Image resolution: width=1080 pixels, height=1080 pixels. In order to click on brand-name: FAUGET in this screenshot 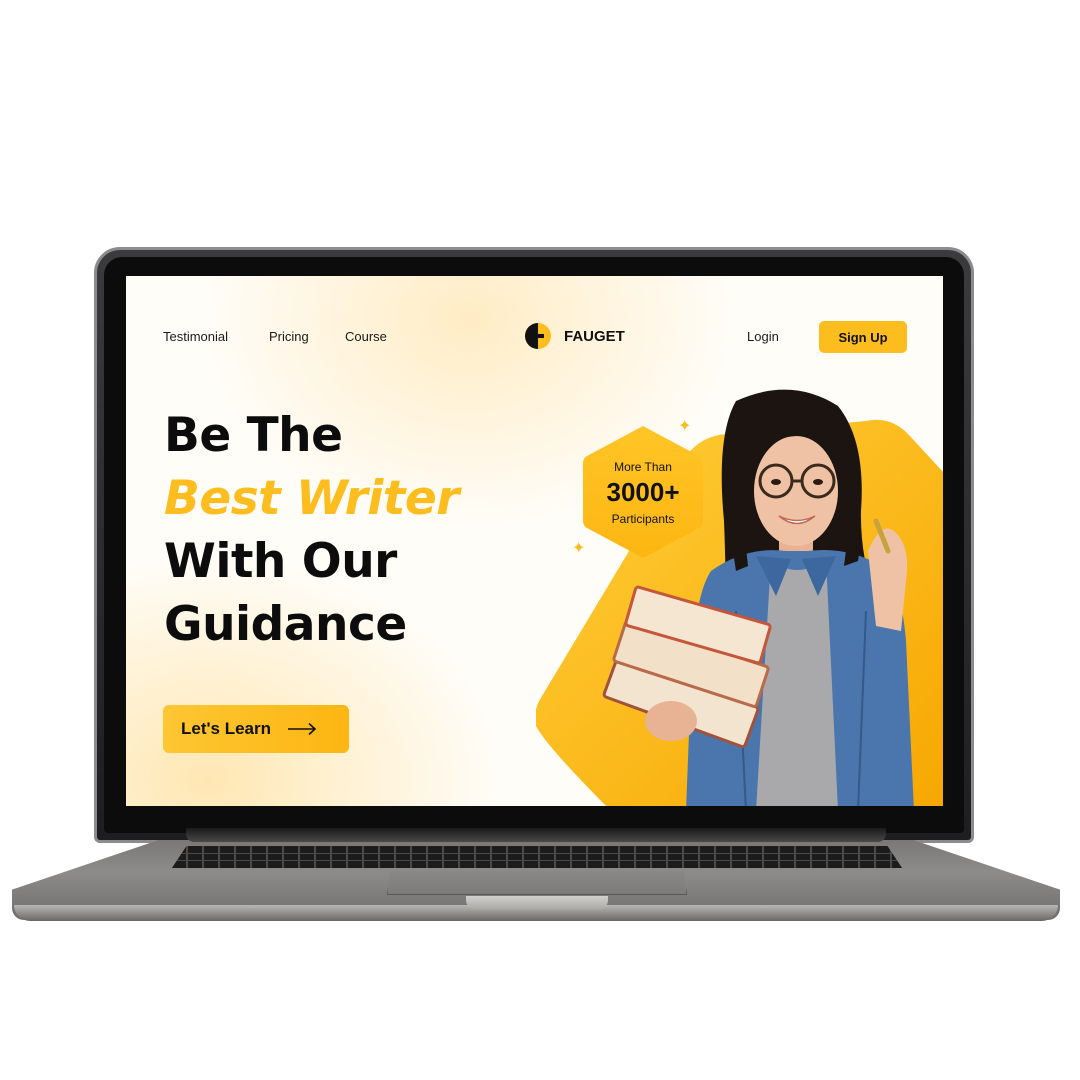, I will do `click(594, 336)`.